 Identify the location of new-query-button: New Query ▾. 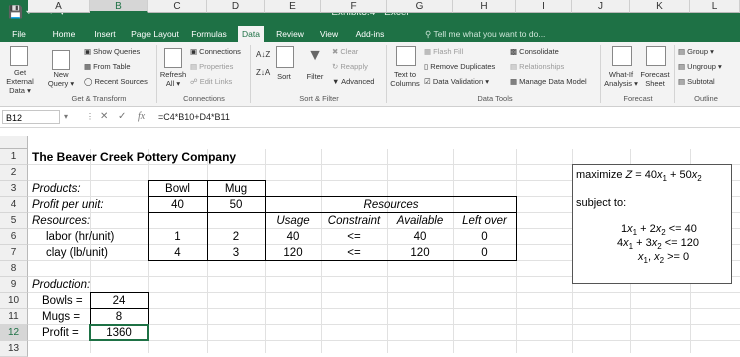
(61, 79).